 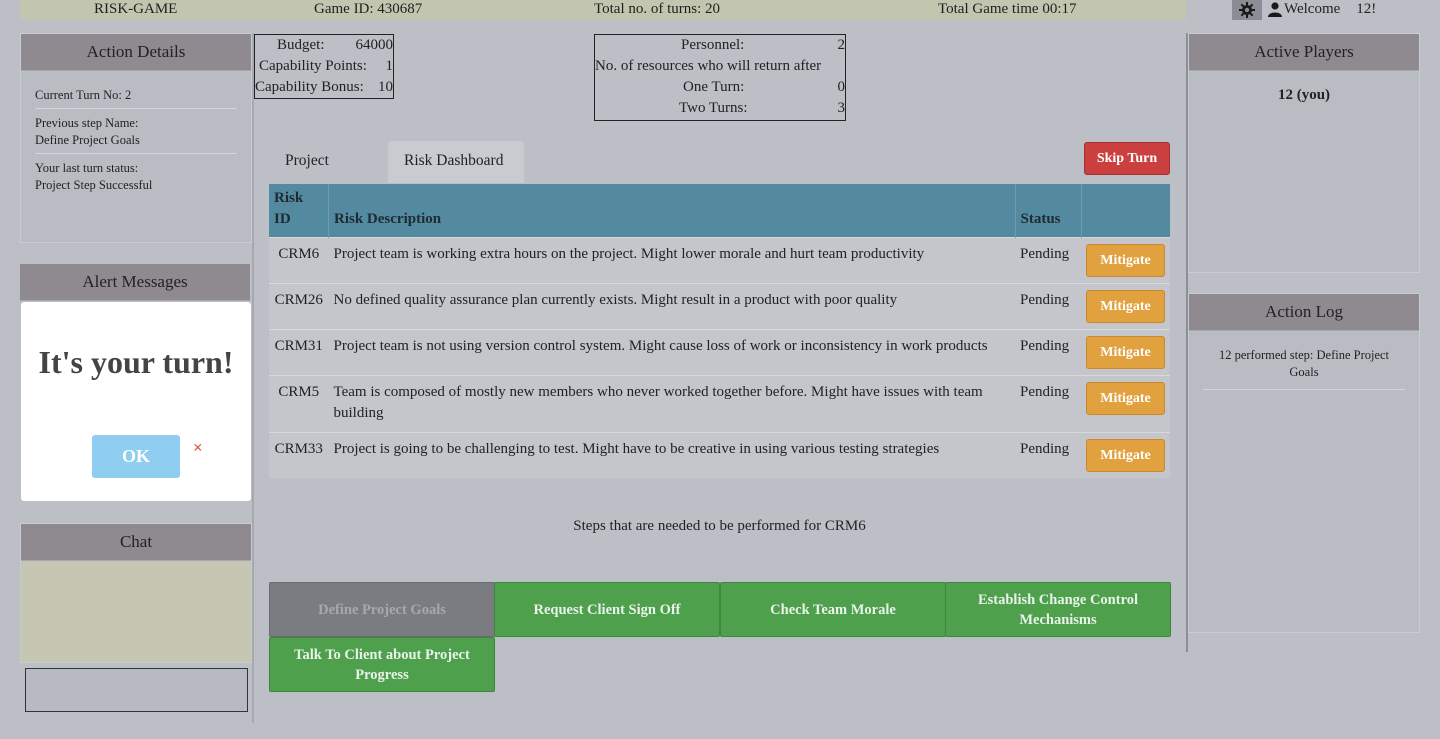 I want to click on step-button: Check Team Morale, so click(x=833, y=609).